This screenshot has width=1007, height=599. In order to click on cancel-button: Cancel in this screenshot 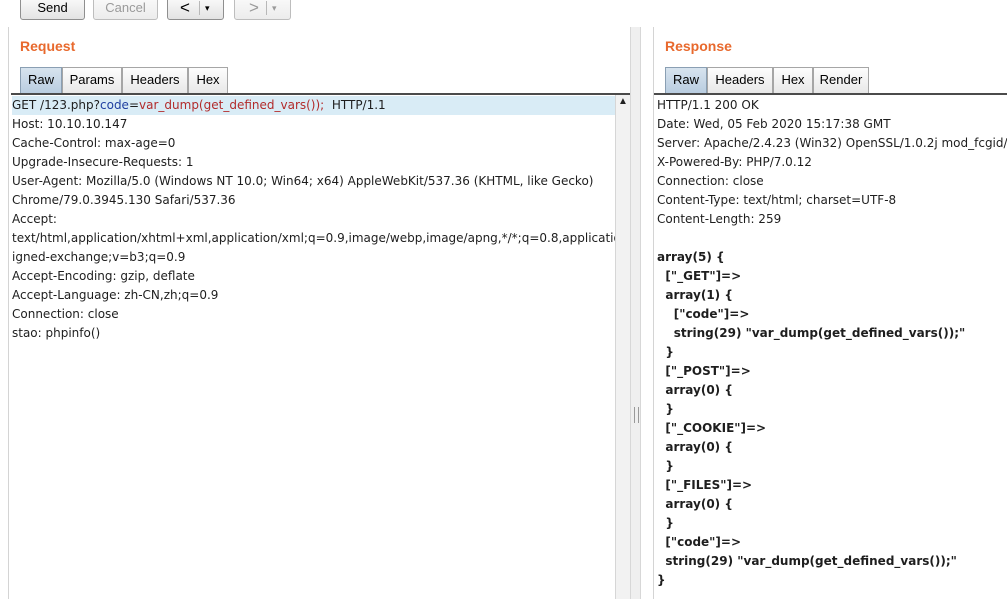, I will do `click(125, 10)`.